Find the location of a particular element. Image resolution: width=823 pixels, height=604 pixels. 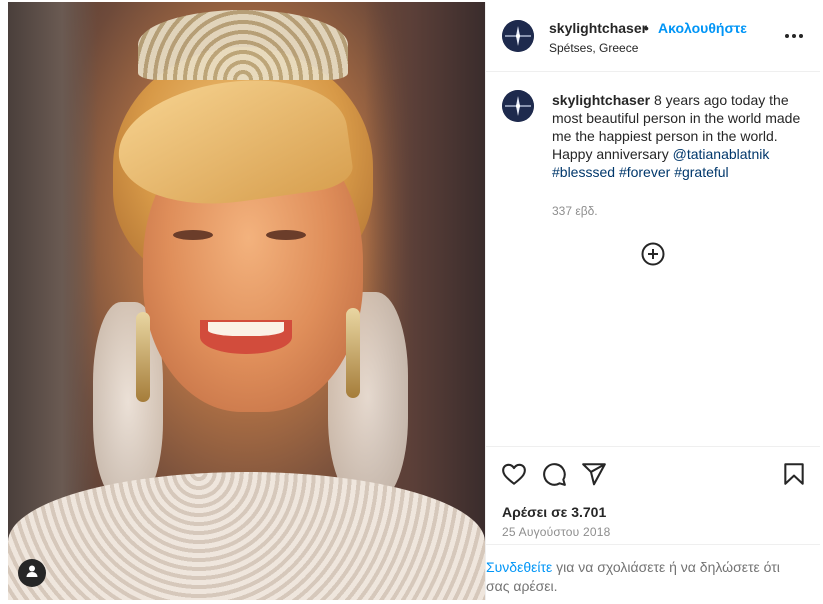

hashtag-link: #blesssed is located at coordinates (583, 172).